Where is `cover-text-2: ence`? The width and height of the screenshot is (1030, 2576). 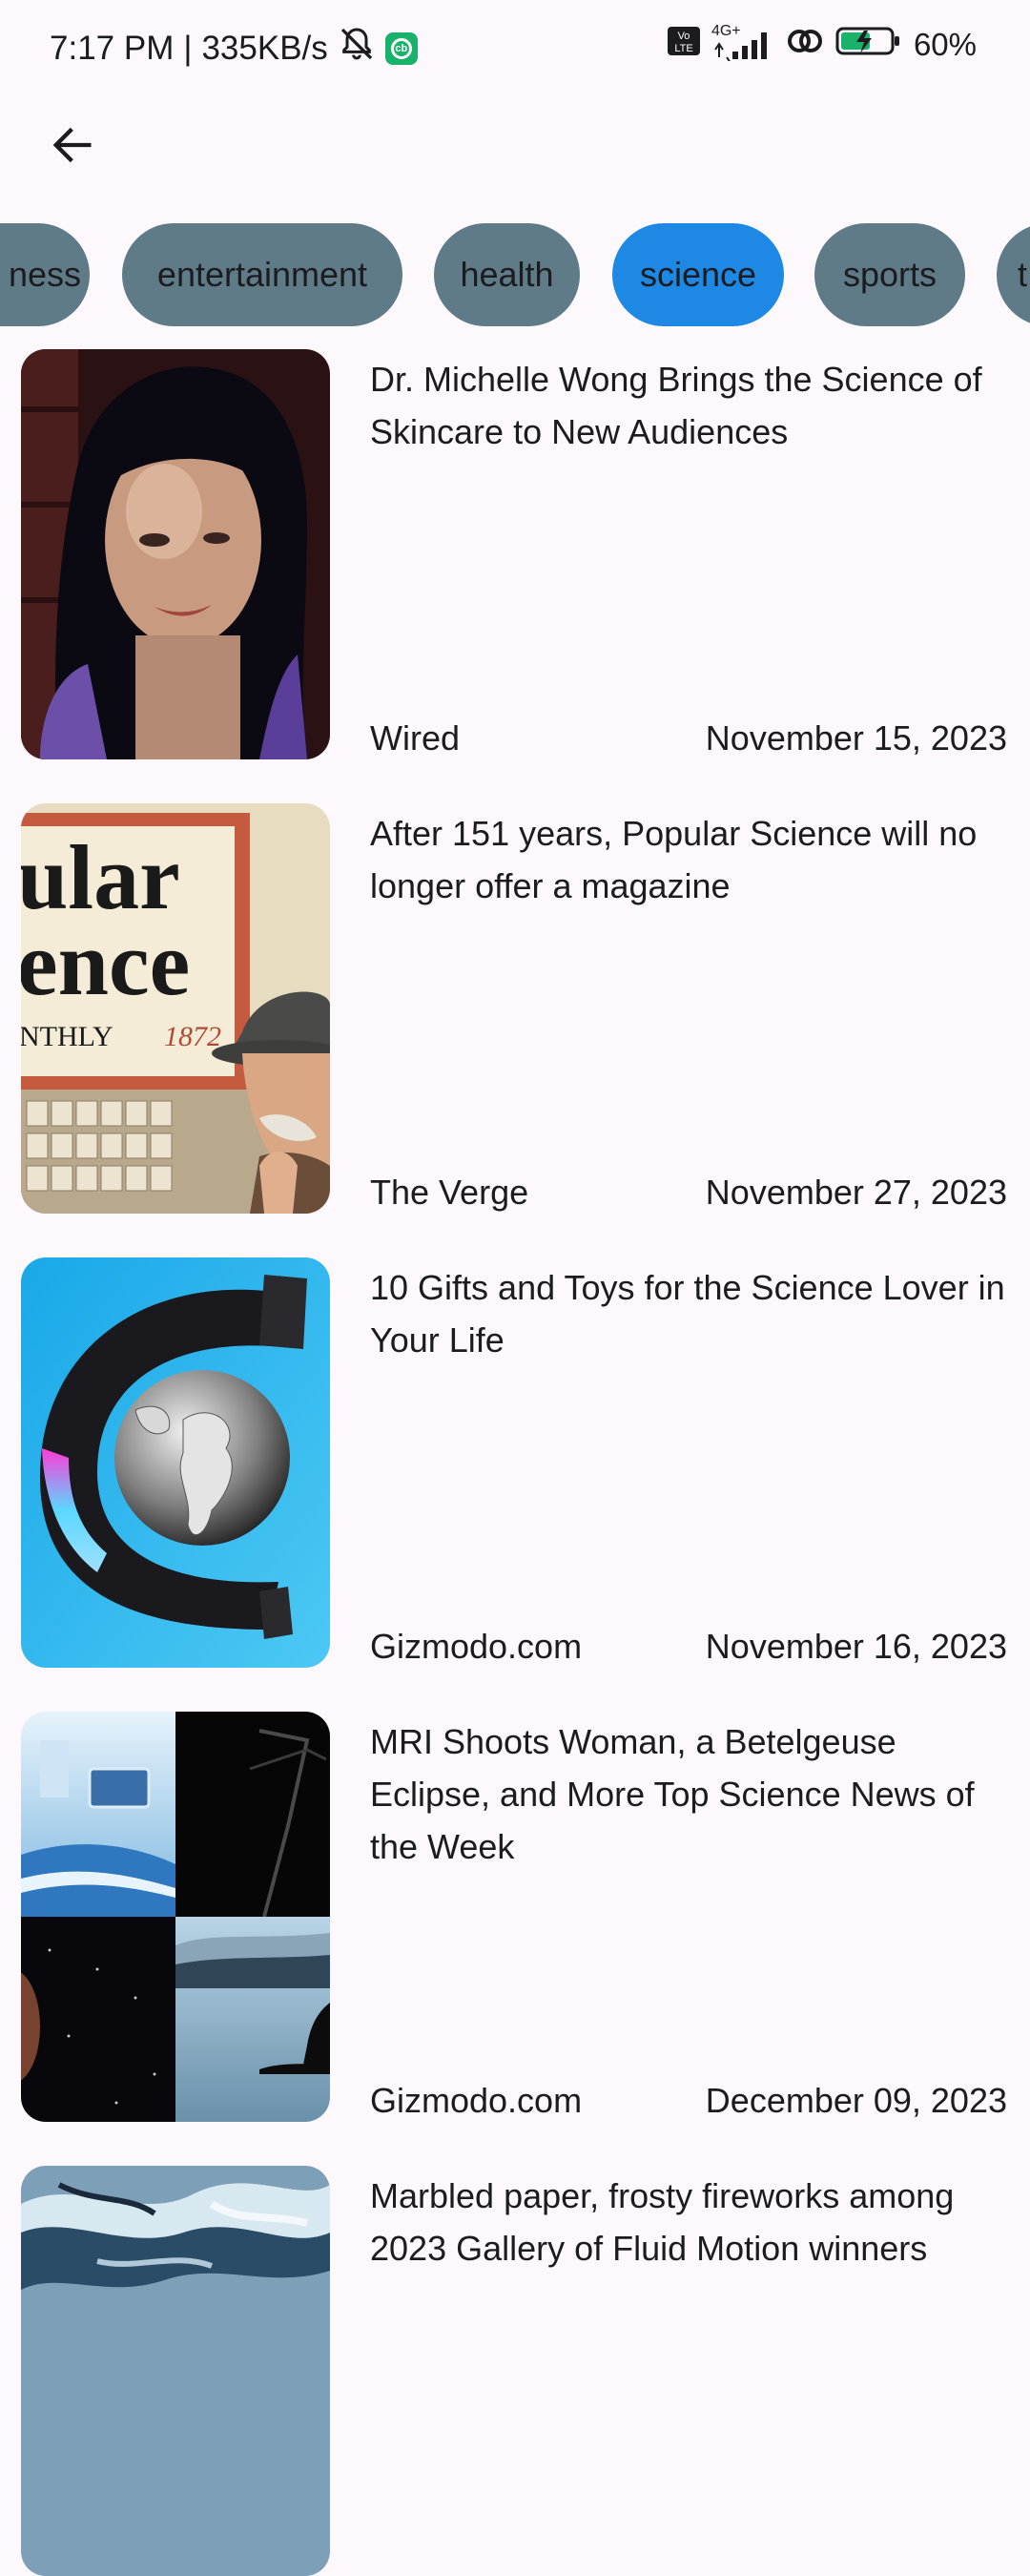 cover-text-2: ence is located at coordinates (105, 963).